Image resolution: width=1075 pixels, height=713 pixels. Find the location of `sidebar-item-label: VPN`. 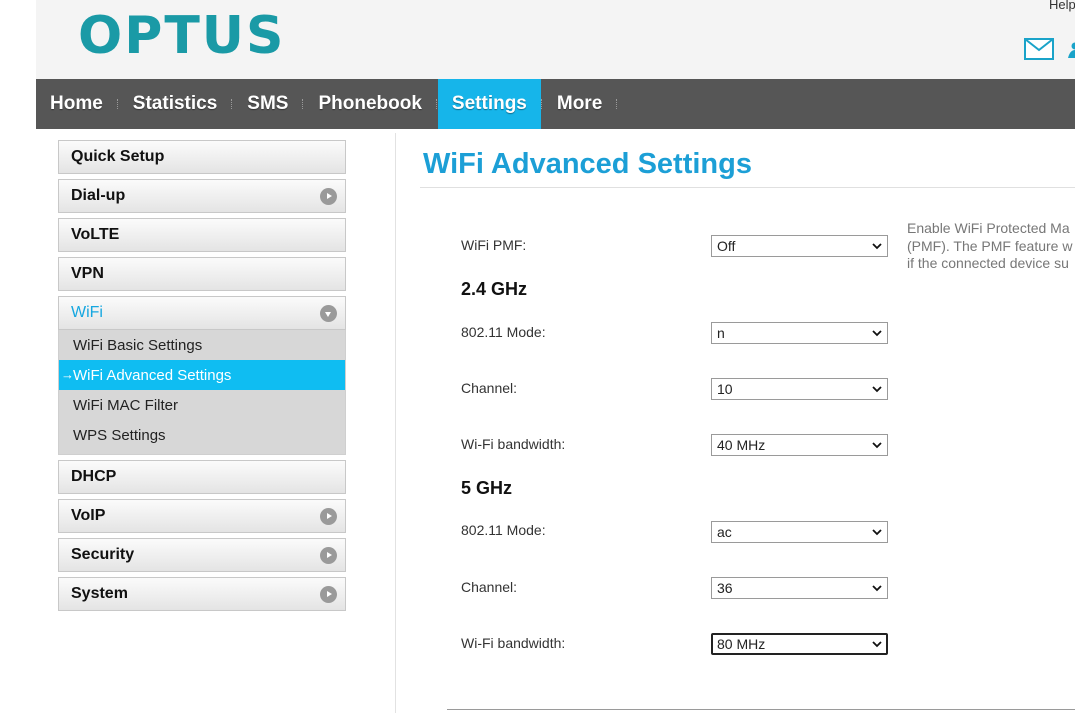

sidebar-item-label: VPN is located at coordinates (87, 273).